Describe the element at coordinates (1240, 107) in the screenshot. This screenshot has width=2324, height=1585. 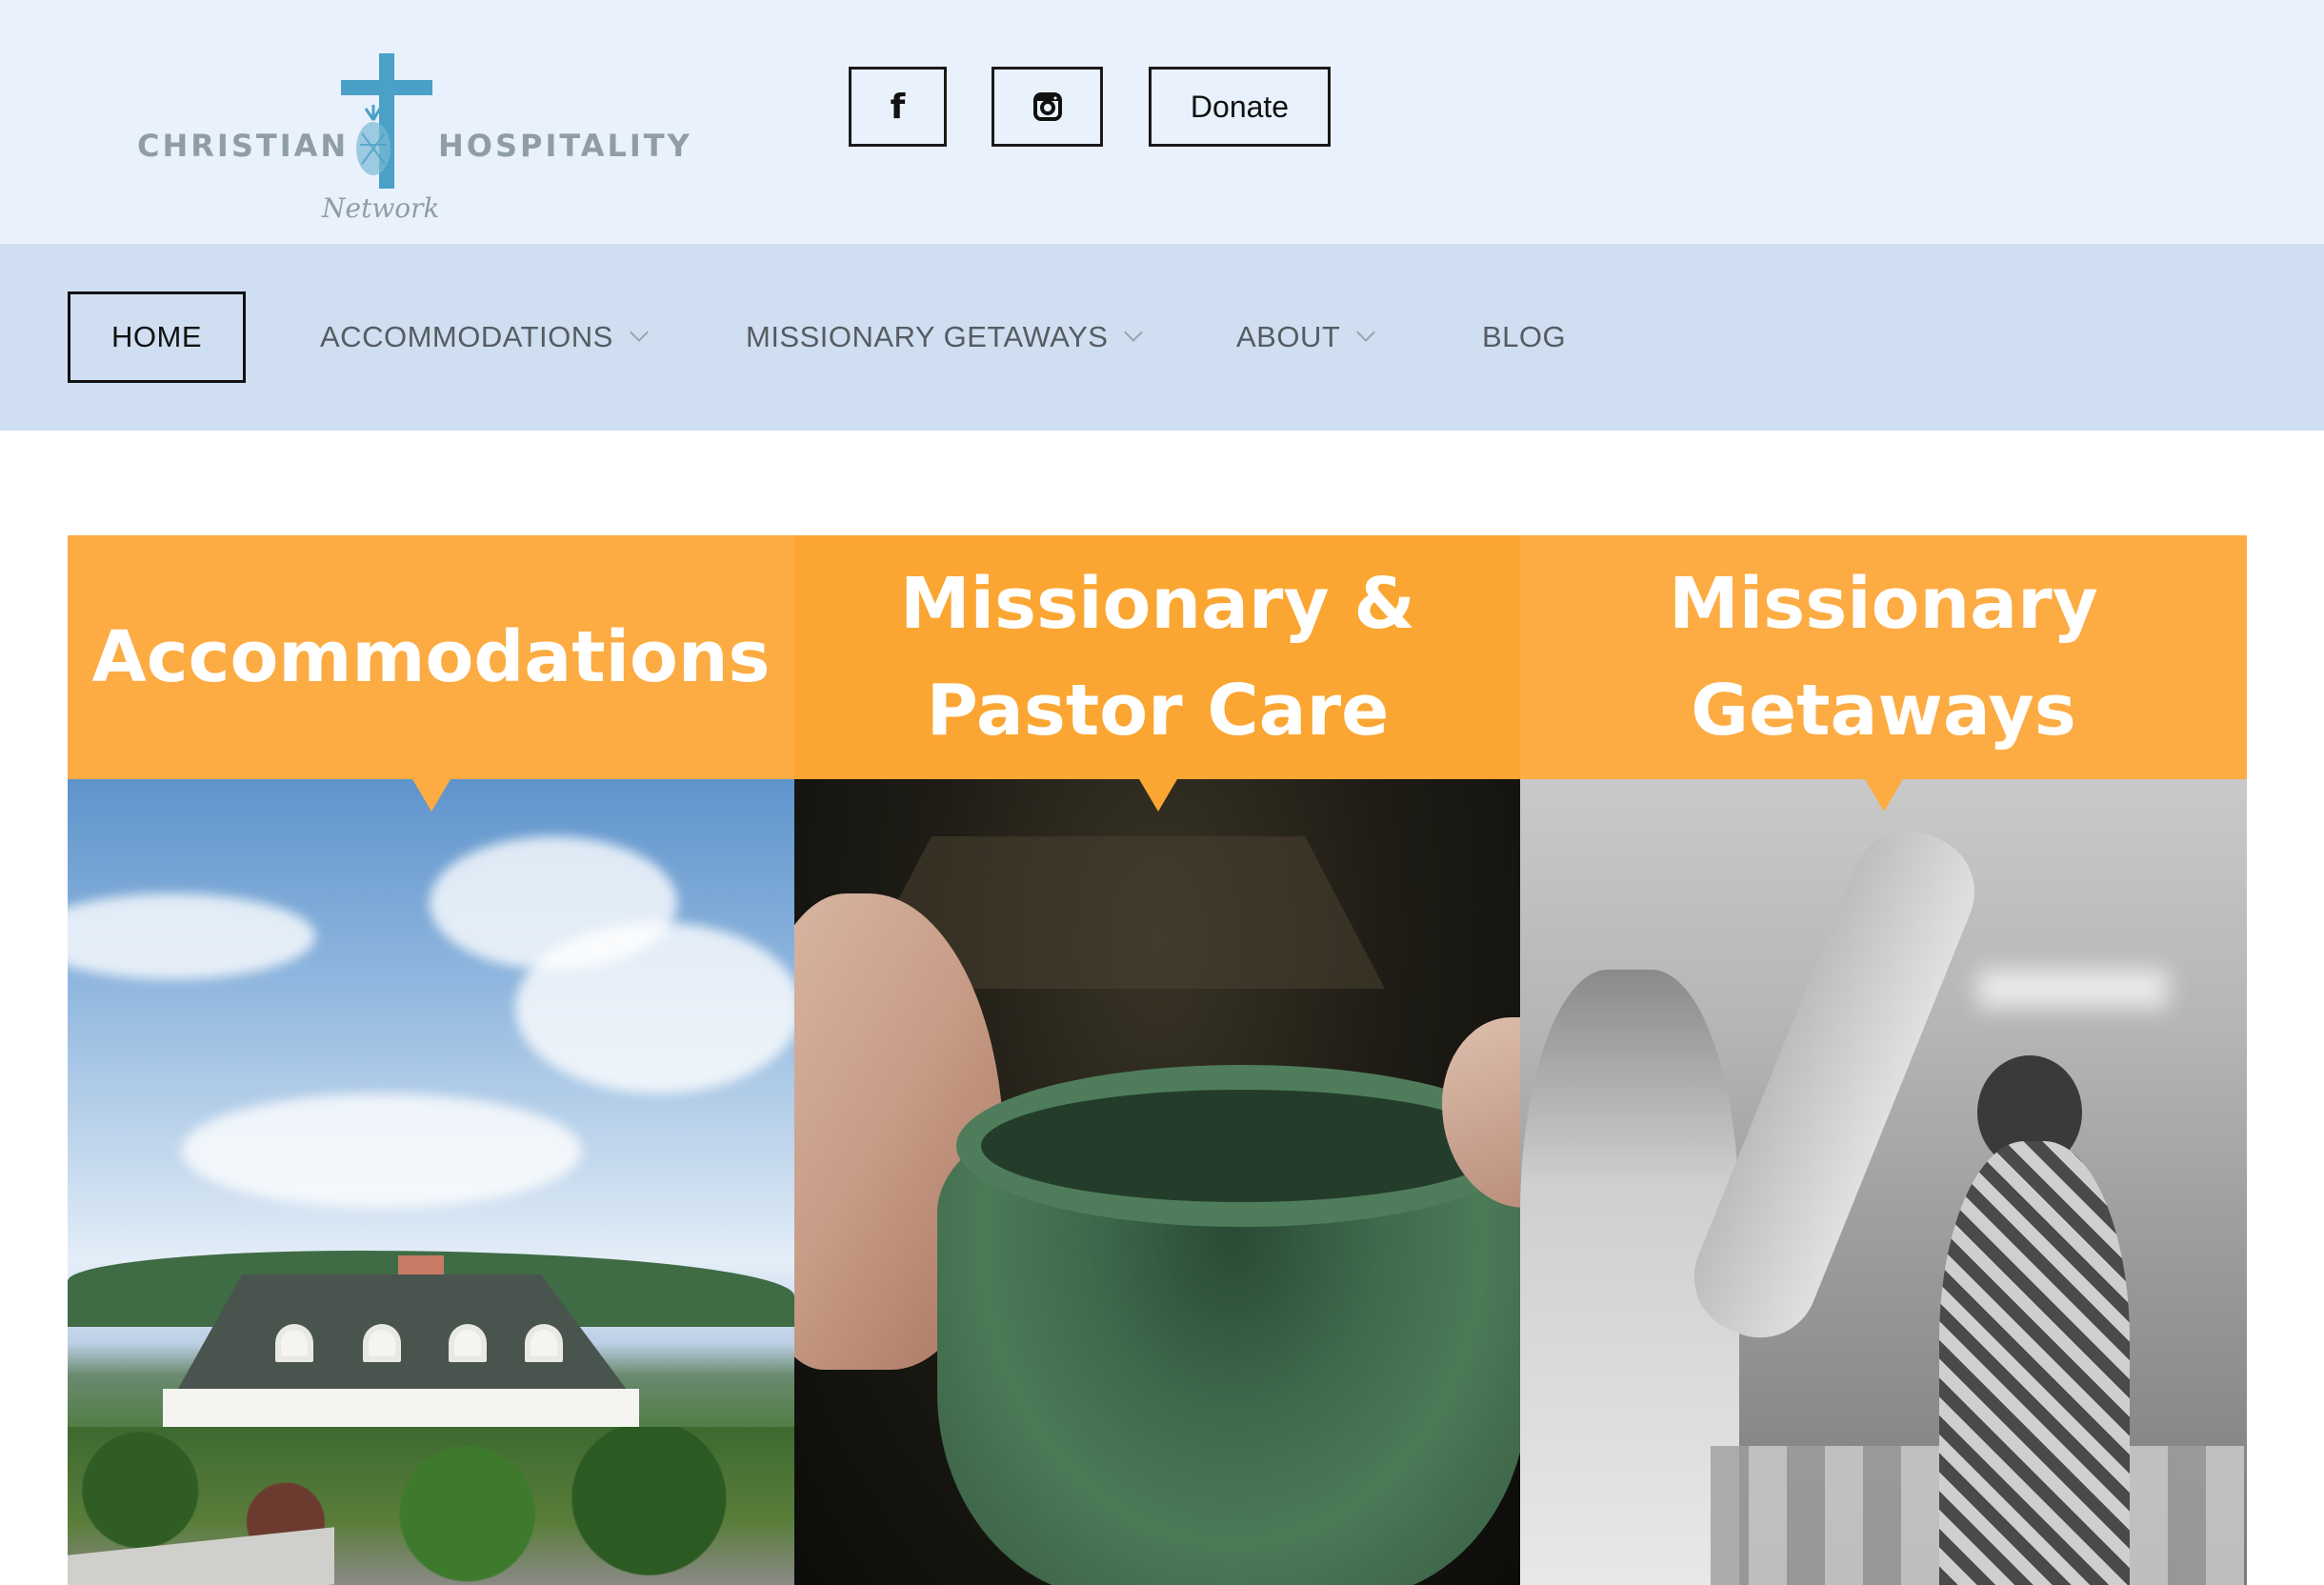
I see `donate-button: Donate` at that location.